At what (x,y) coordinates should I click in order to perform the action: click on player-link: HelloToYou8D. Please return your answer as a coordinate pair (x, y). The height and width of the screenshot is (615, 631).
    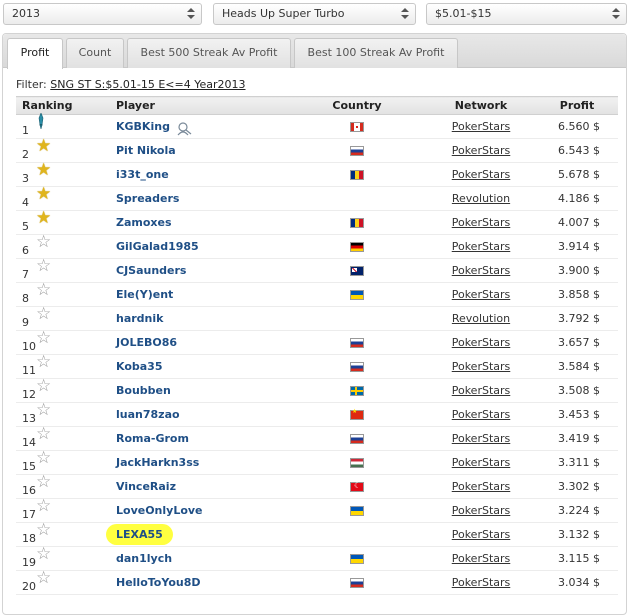
    Looking at the image, I should click on (158, 582).